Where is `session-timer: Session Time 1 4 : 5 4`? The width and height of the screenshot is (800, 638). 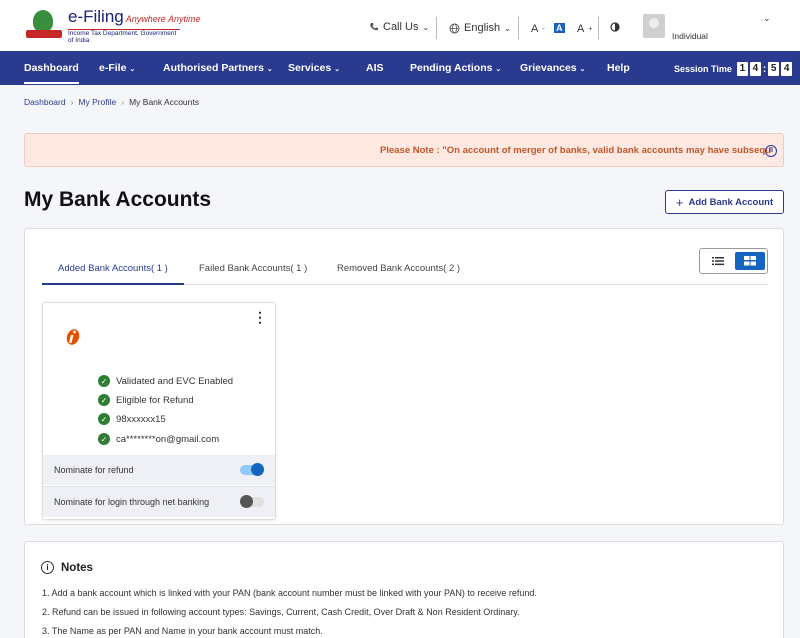
session-timer: Session Time 1 4 : 5 4 is located at coordinates (733, 69).